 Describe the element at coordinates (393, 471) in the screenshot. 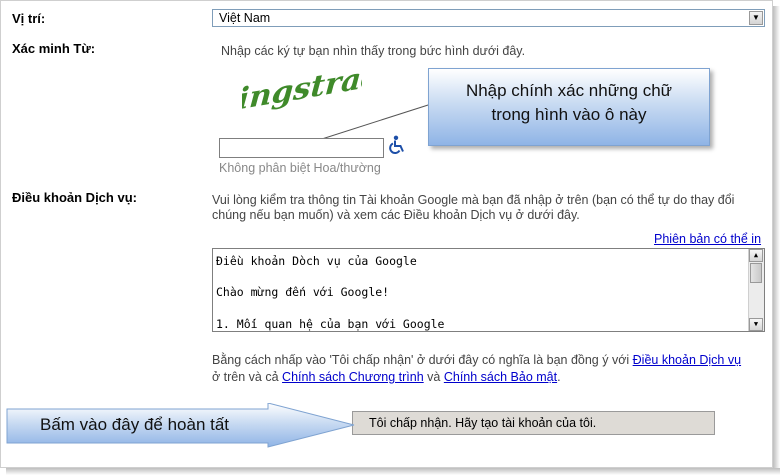

I see `panel-shadow-bottom` at that location.